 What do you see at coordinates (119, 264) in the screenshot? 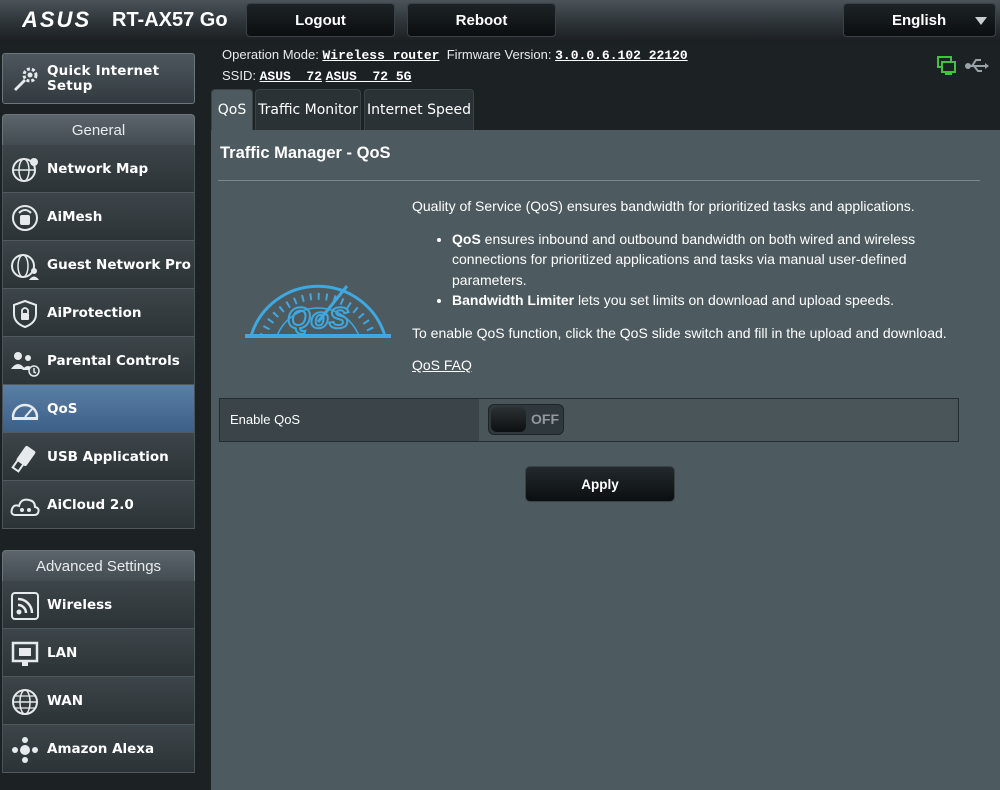
I see `sidebar-item-label: Guest Network Pro` at bounding box center [119, 264].